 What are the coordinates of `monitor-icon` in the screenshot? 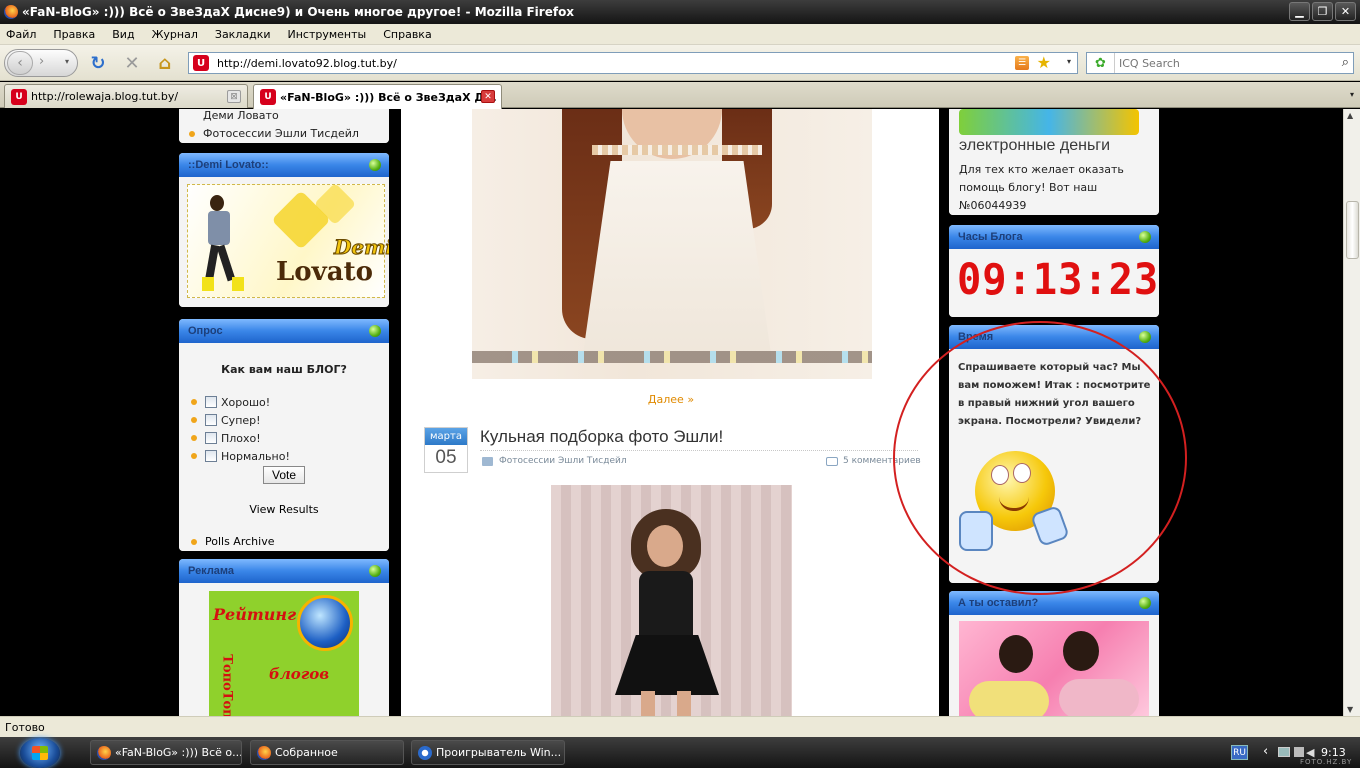 It's located at (1299, 752).